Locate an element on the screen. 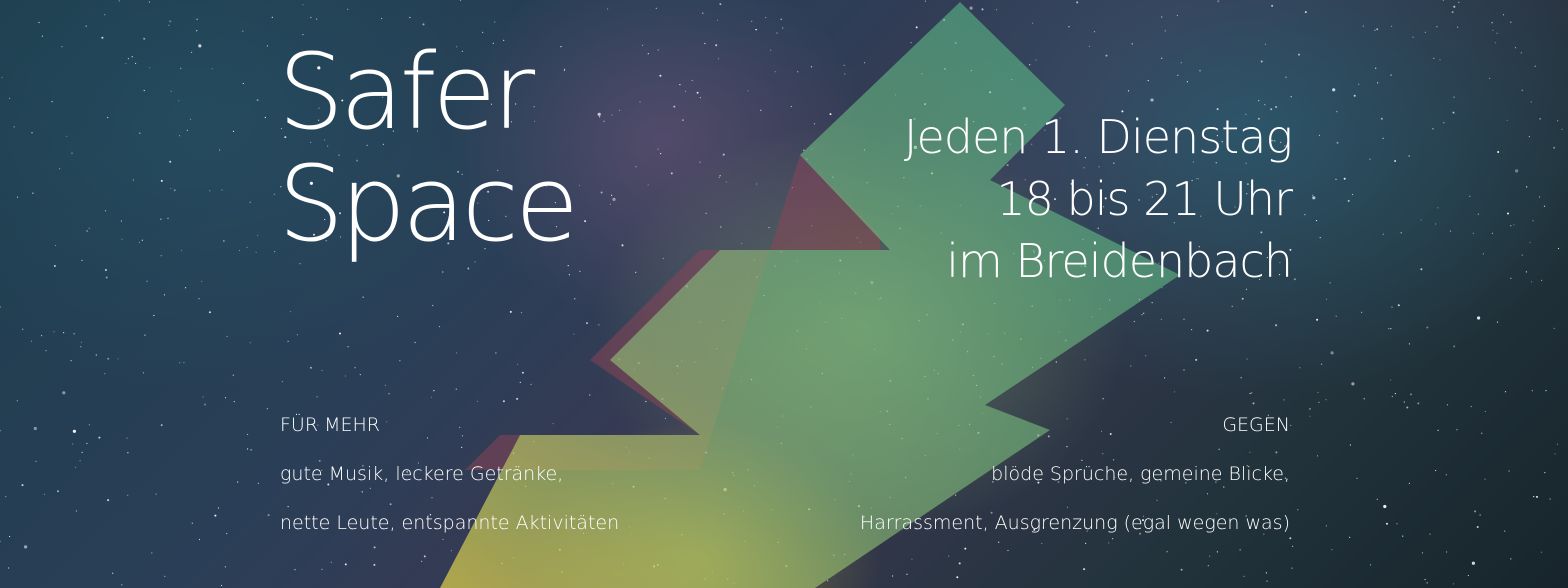 The image size is (1568, 588). page-title: Safer Space is located at coordinates (428, 148).